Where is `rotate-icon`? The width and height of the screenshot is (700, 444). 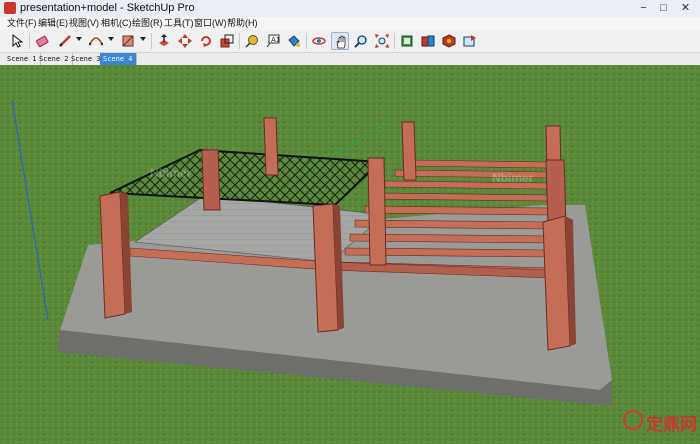 rotate-icon is located at coordinates (206, 41).